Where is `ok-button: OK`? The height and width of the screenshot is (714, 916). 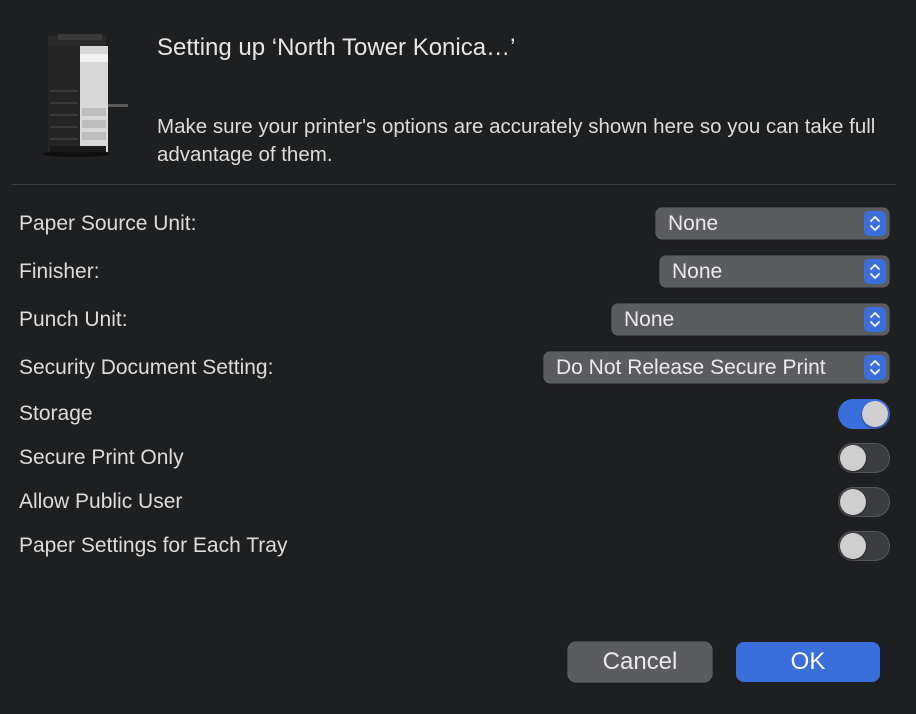
ok-button: OK is located at coordinates (808, 662).